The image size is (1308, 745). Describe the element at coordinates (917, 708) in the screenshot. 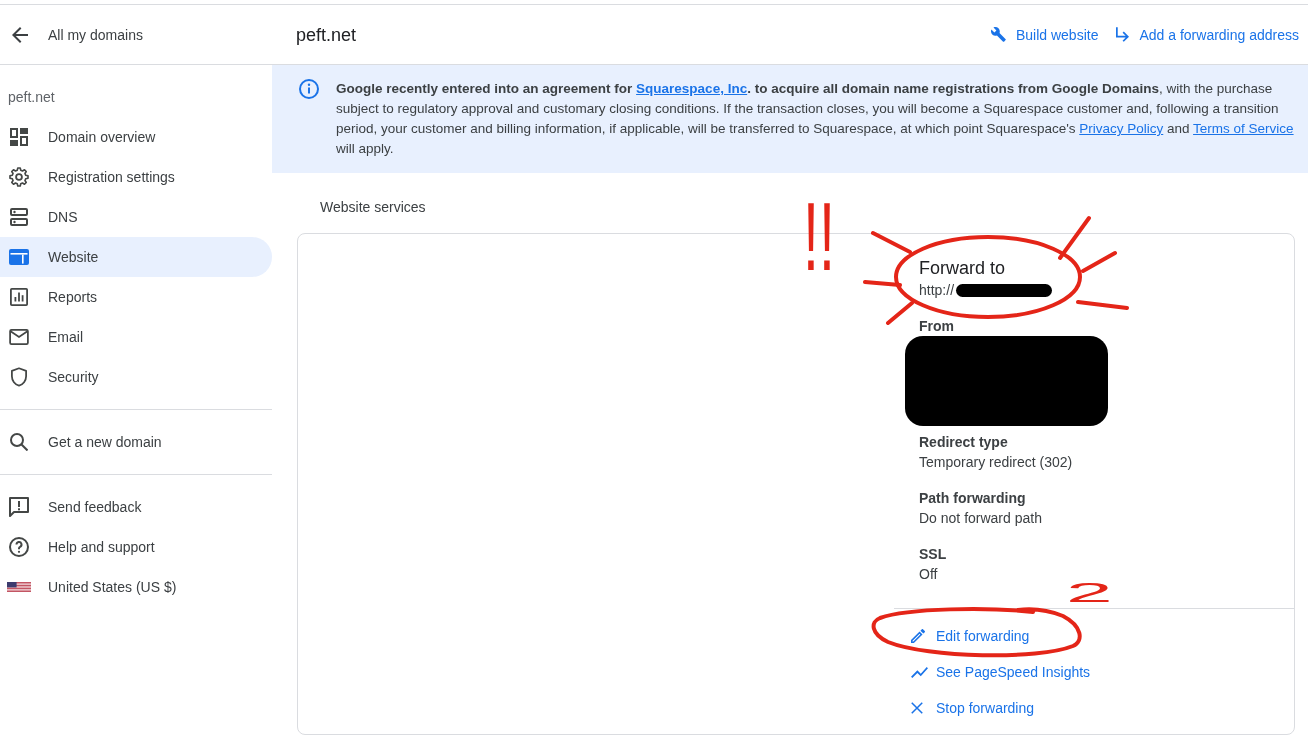

I see `close-icon` at that location.